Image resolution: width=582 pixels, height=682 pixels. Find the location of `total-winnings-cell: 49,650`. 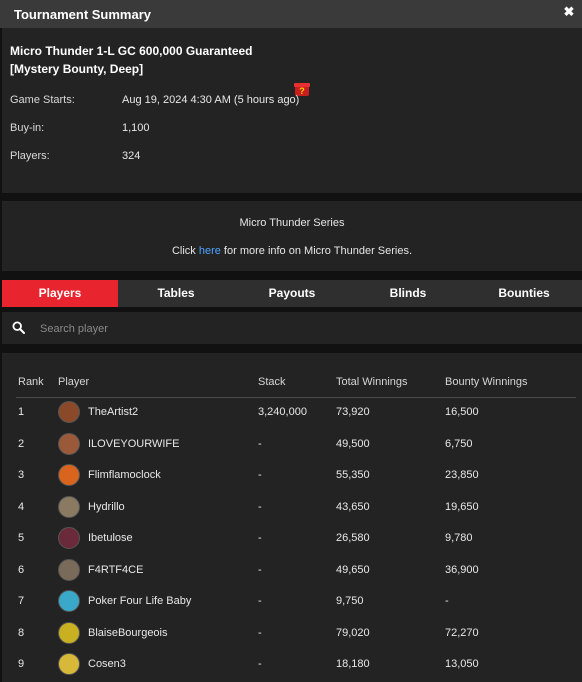

total-winnings-cell: 49,650 is located at coordinates (353, 569).